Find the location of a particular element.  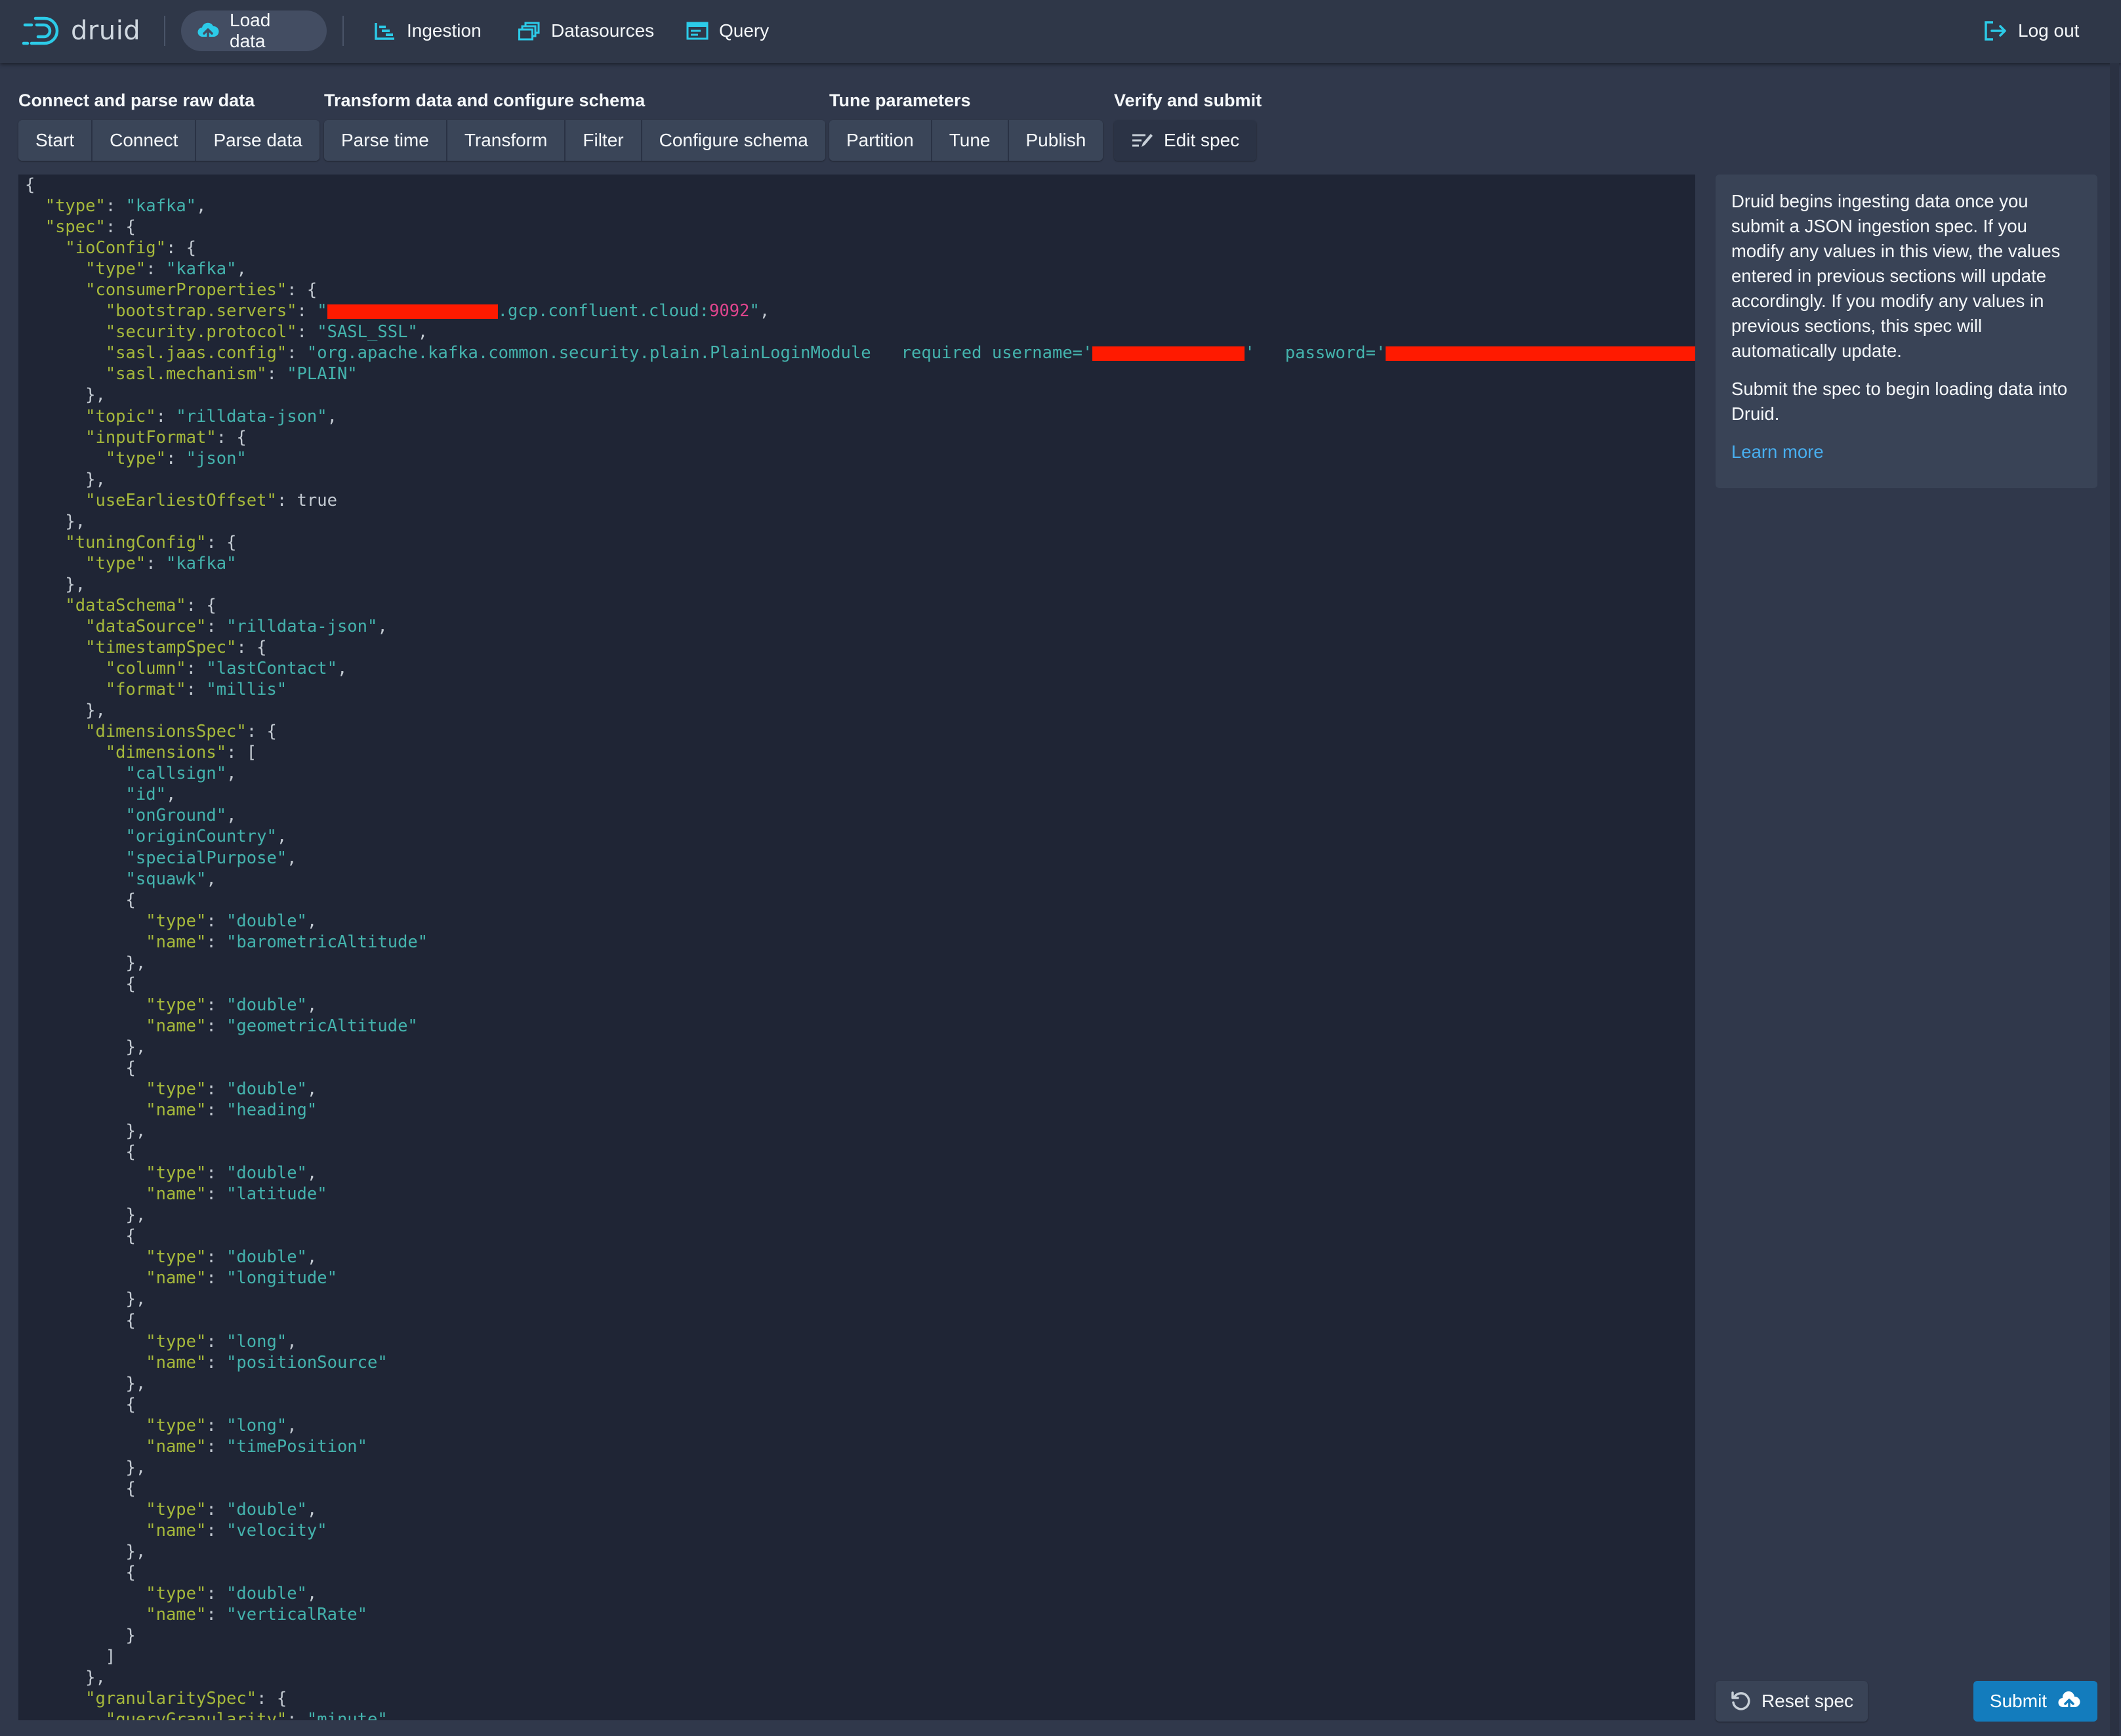

code-line: "type": "double", is located at coordinates (860, 1089).